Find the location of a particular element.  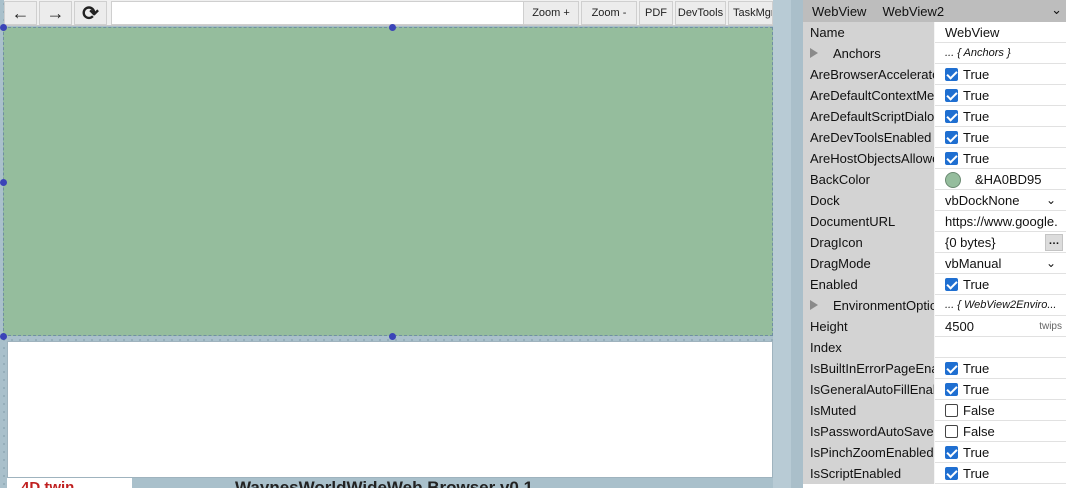

prop-name: DragMode is located at coordinates (869, 263).